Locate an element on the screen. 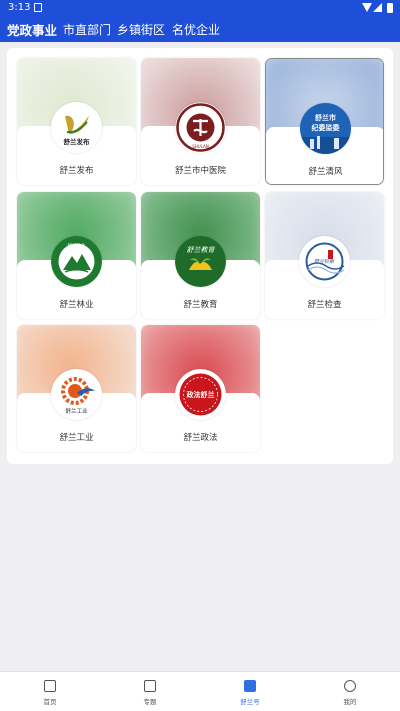  account-card-shulan-industry: 舒兰工业 舒兰工业 is located at coordinates (76, 388).